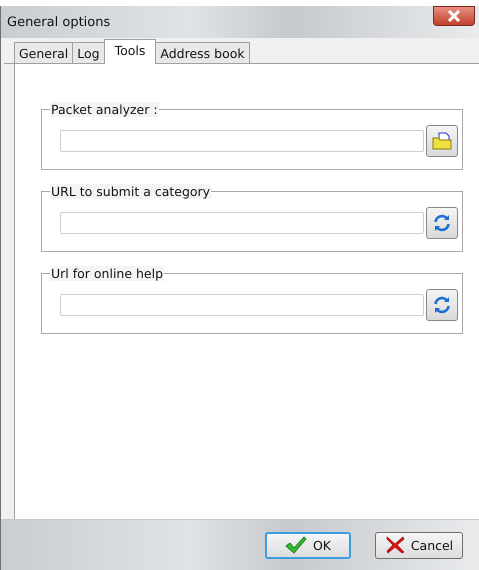  What do you see at coordinates (44, 52) in the screenshot?
I see `tab: General` at bounding box center [44, 52].